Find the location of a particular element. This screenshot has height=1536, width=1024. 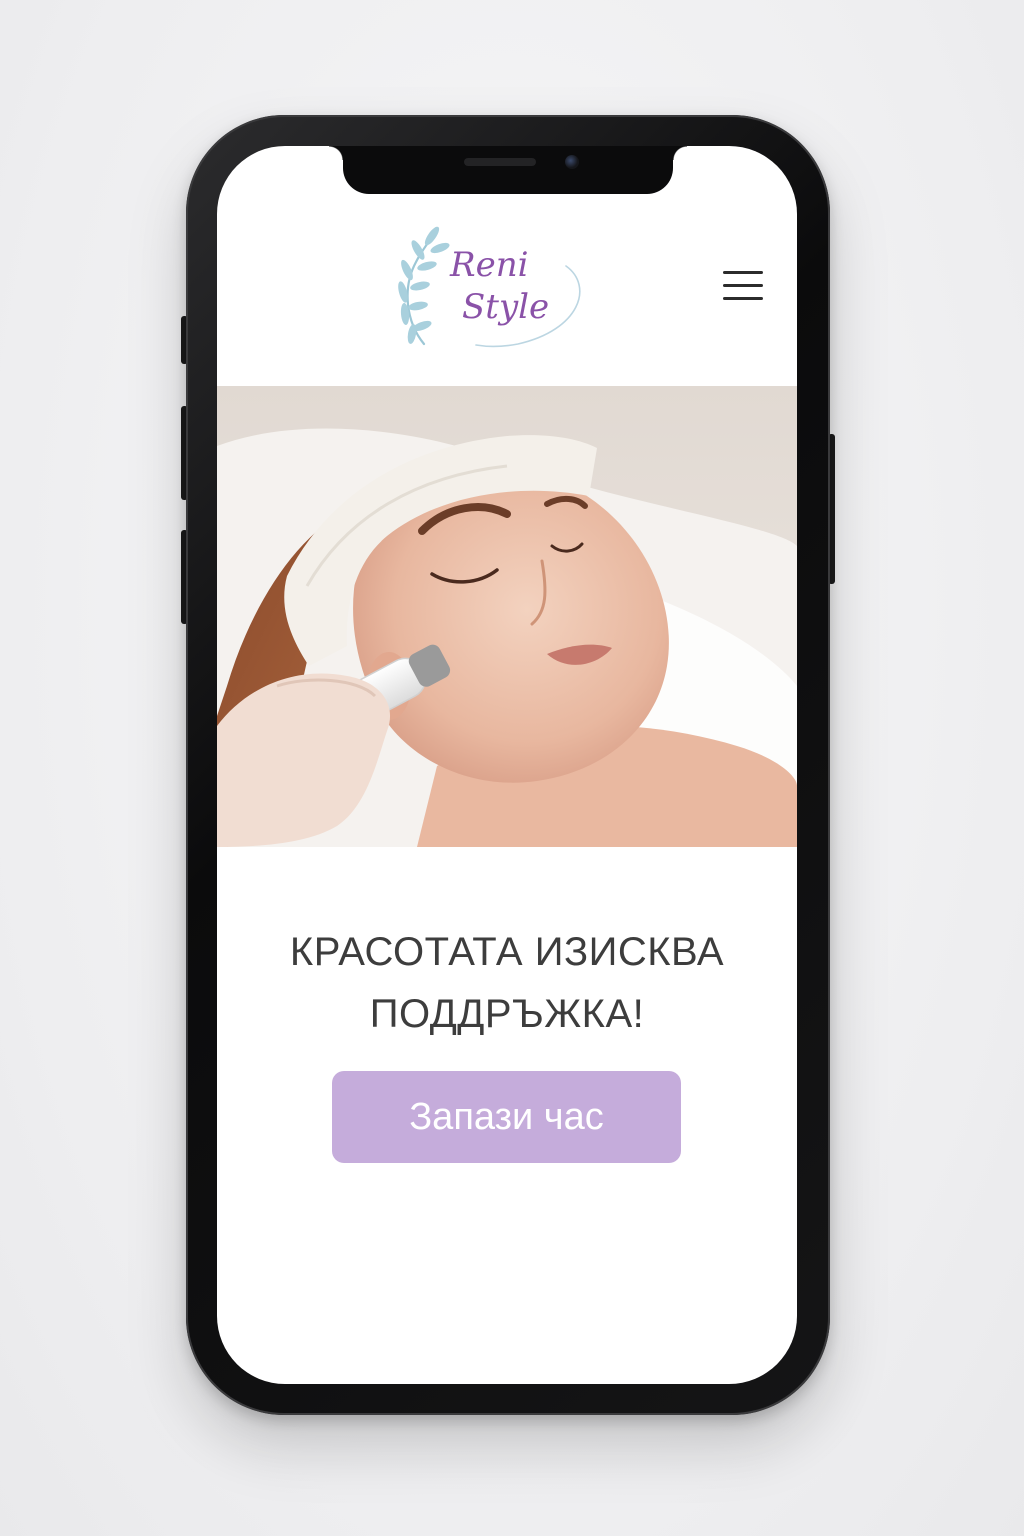

headline-line-1: КРАСОТАТА ИЗИСКВА is located at coordinates (507, 951).